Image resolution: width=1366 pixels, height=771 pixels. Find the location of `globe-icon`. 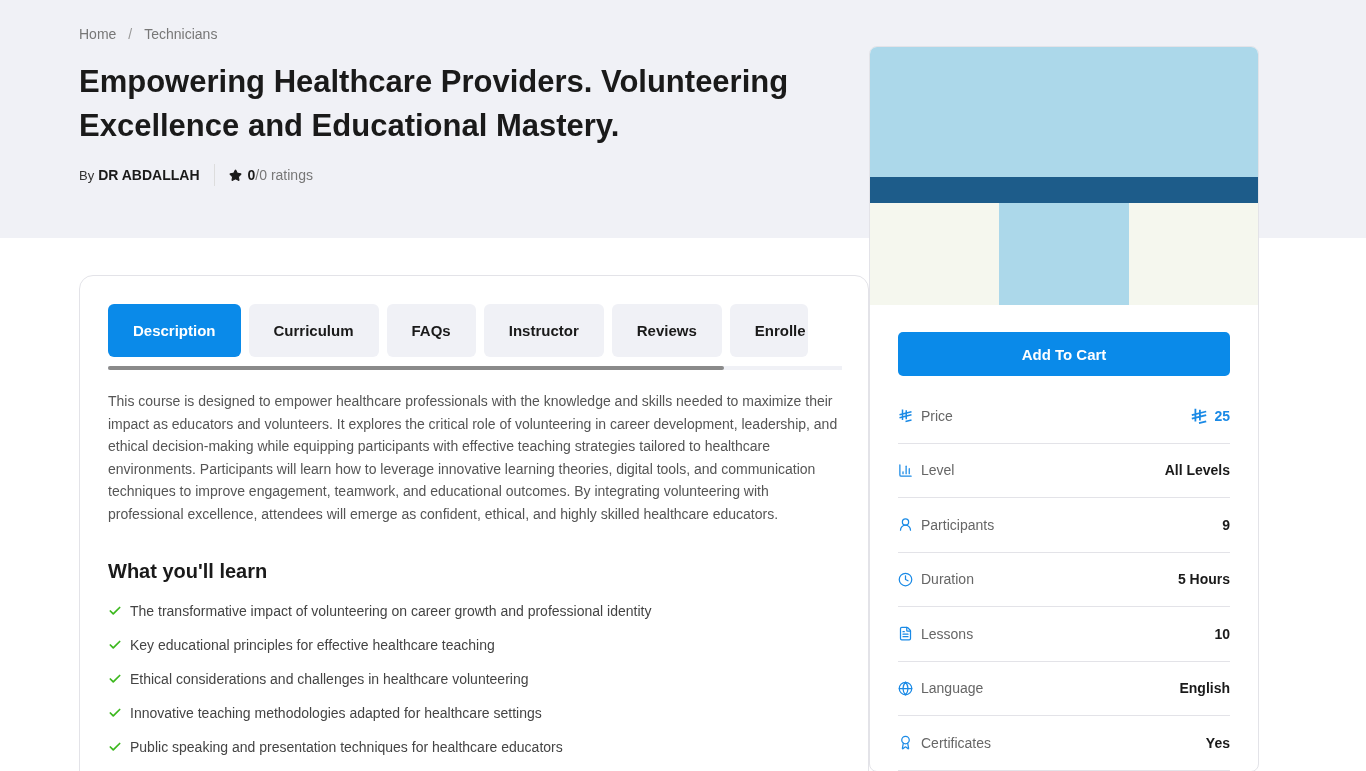

globe-icon is located at coordinates (905, 688).